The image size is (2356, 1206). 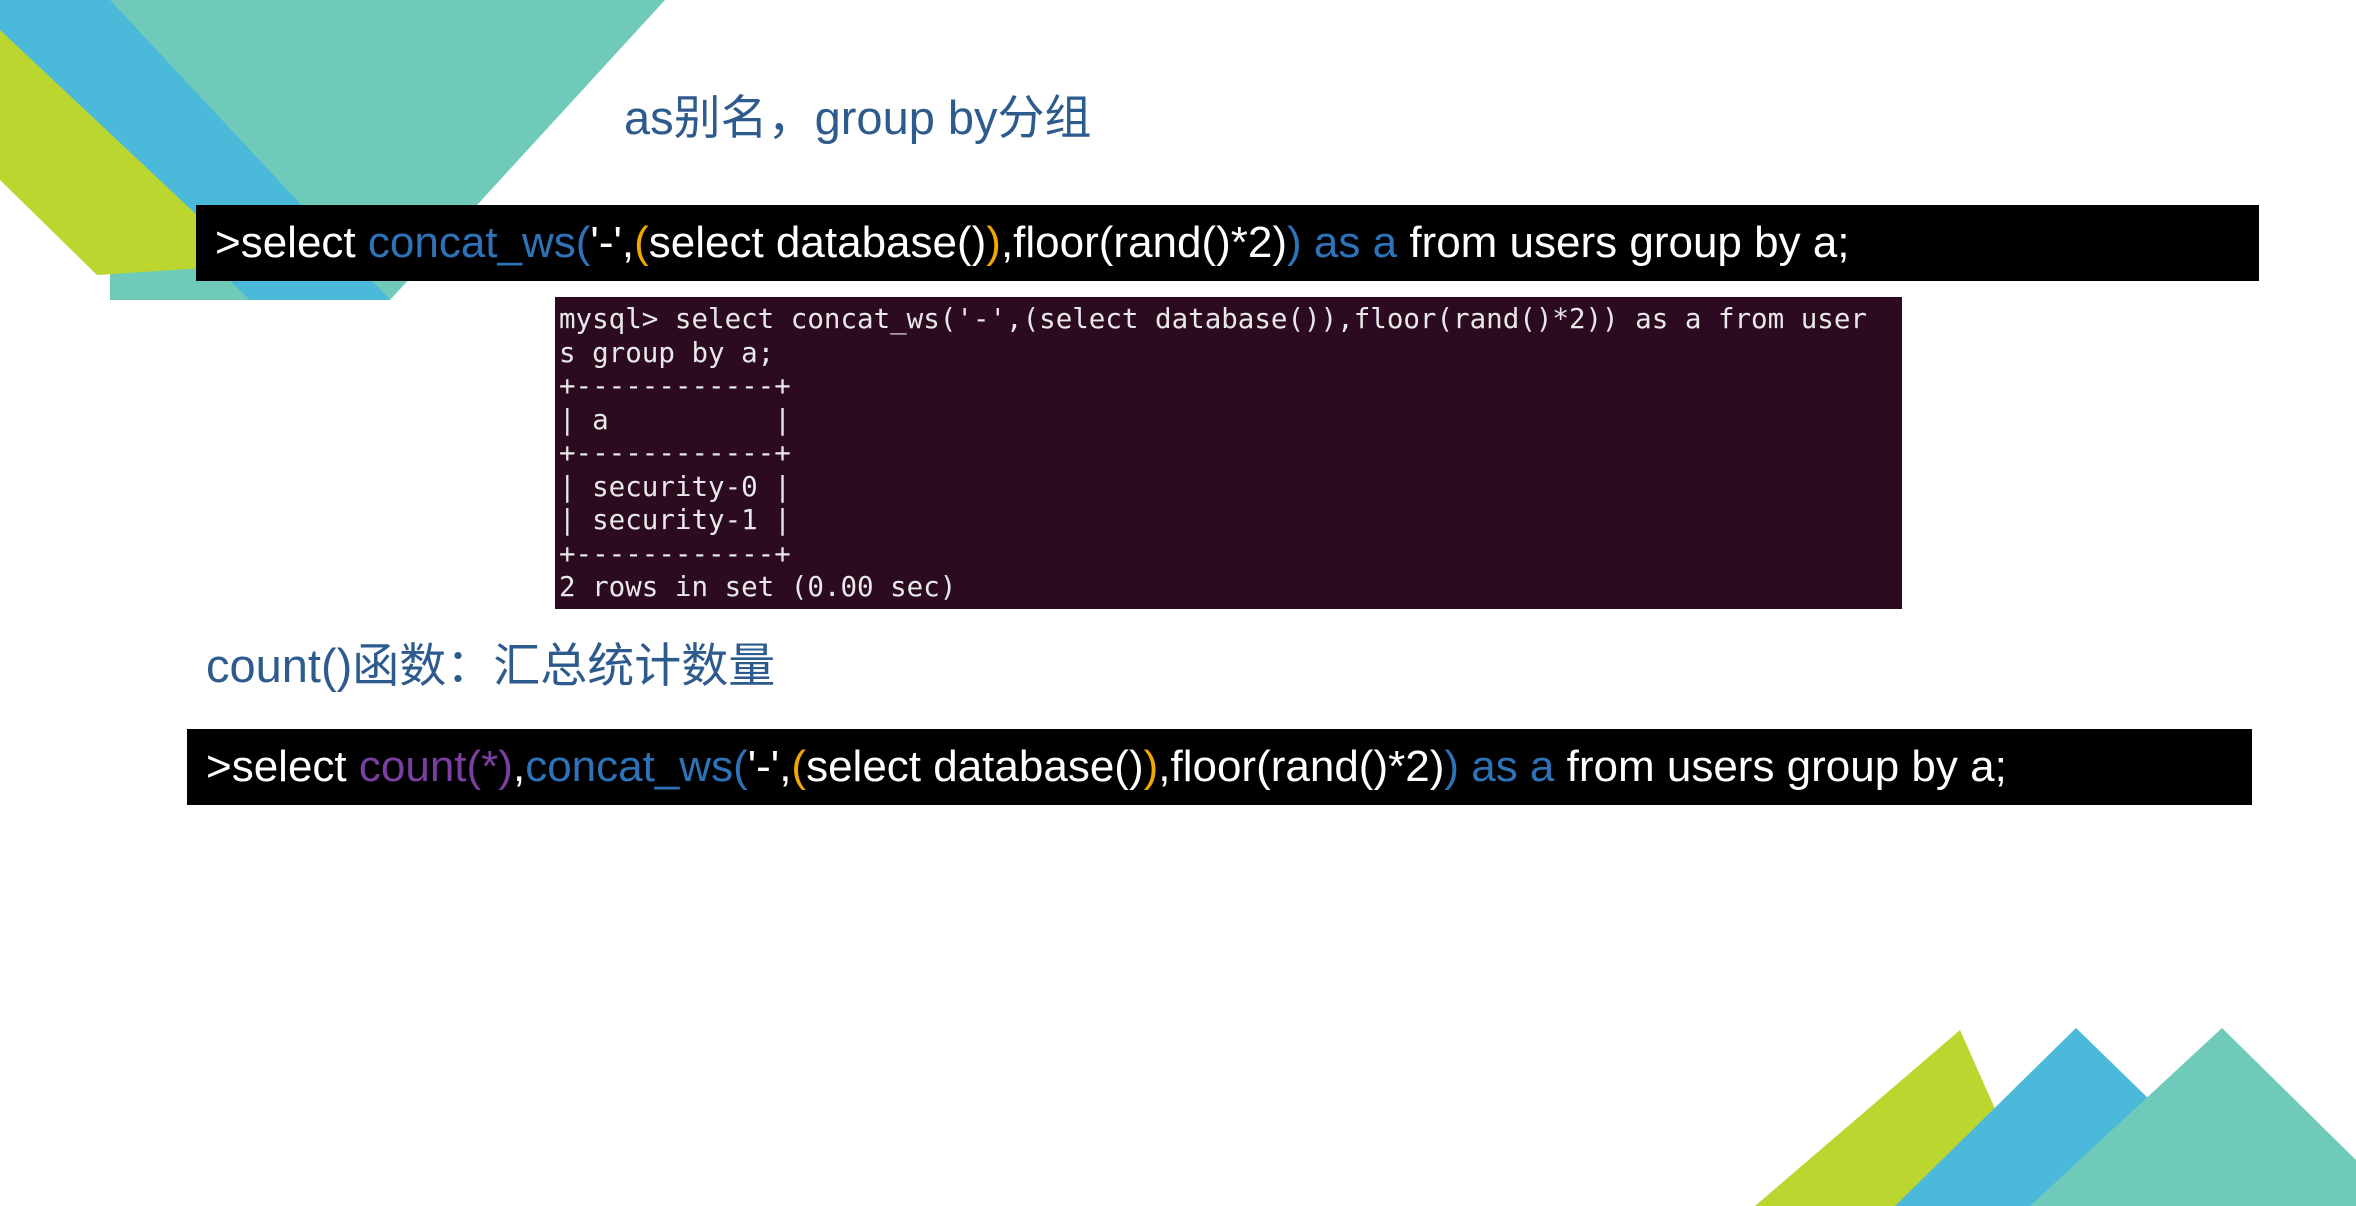 I want to click on terminal-line: | a |, so click(x=675, y=419).